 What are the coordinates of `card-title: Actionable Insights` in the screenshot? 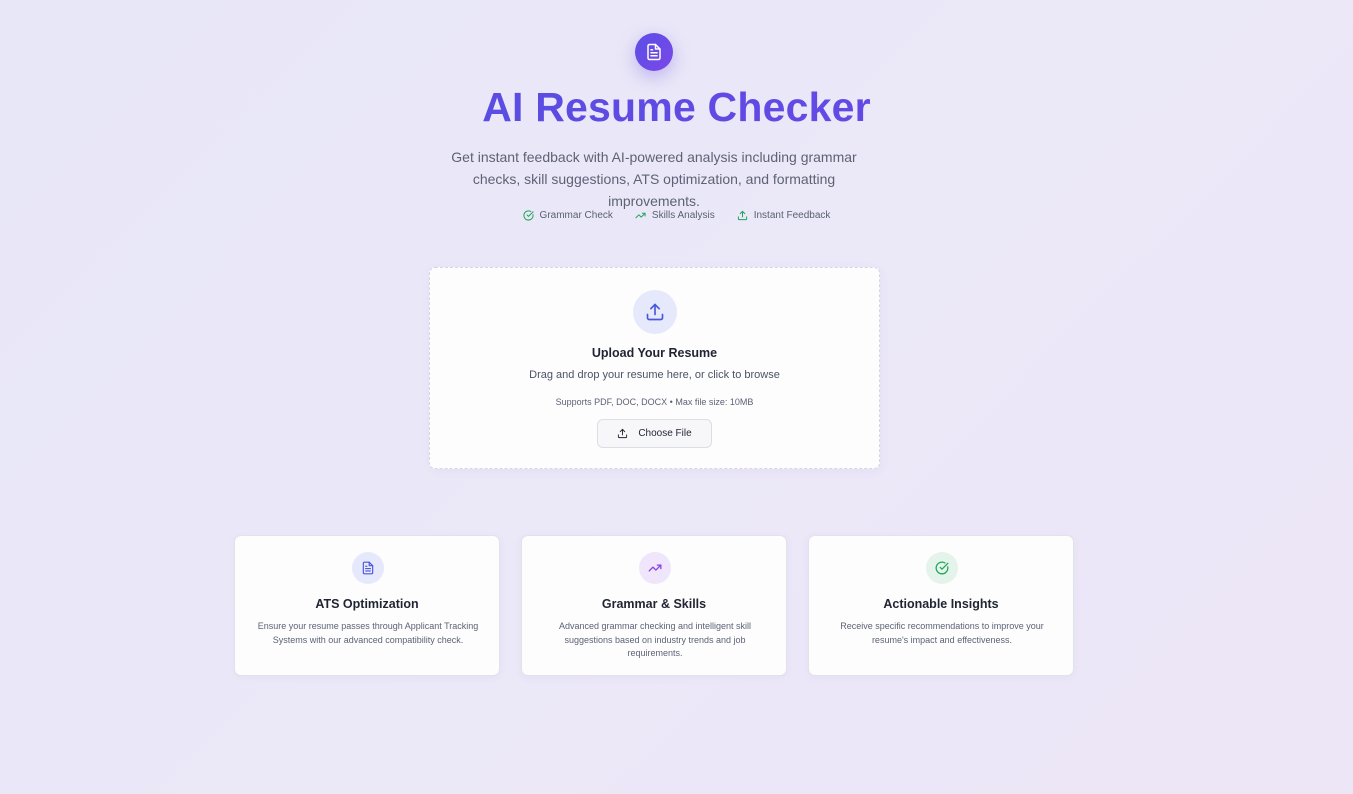 It's located at (941, 604).